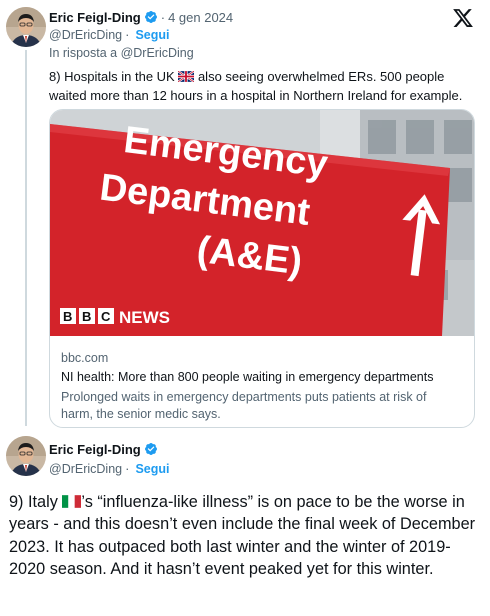 Image resolution: width=490 pixels, height=616 pixels. Describe the element at coordinates (121, 53) in the screenshot. I see `reply-to-label: In risposta a @DrEricDing` at that location.